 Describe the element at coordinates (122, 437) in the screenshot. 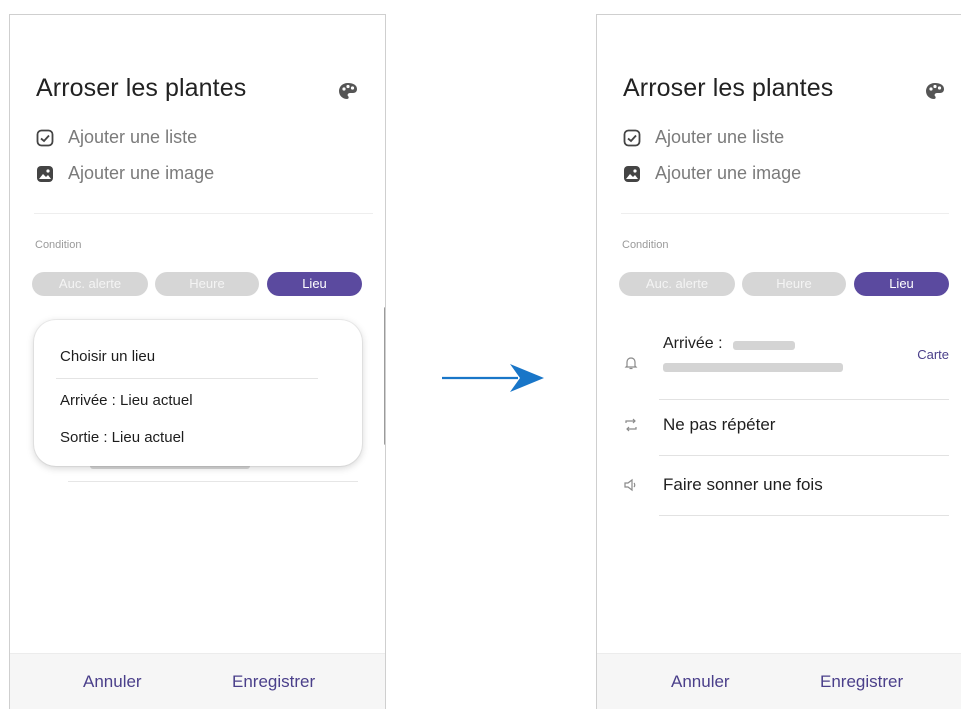

I see `popup-item-departure: Sortie : Lieu actuel` at that location.